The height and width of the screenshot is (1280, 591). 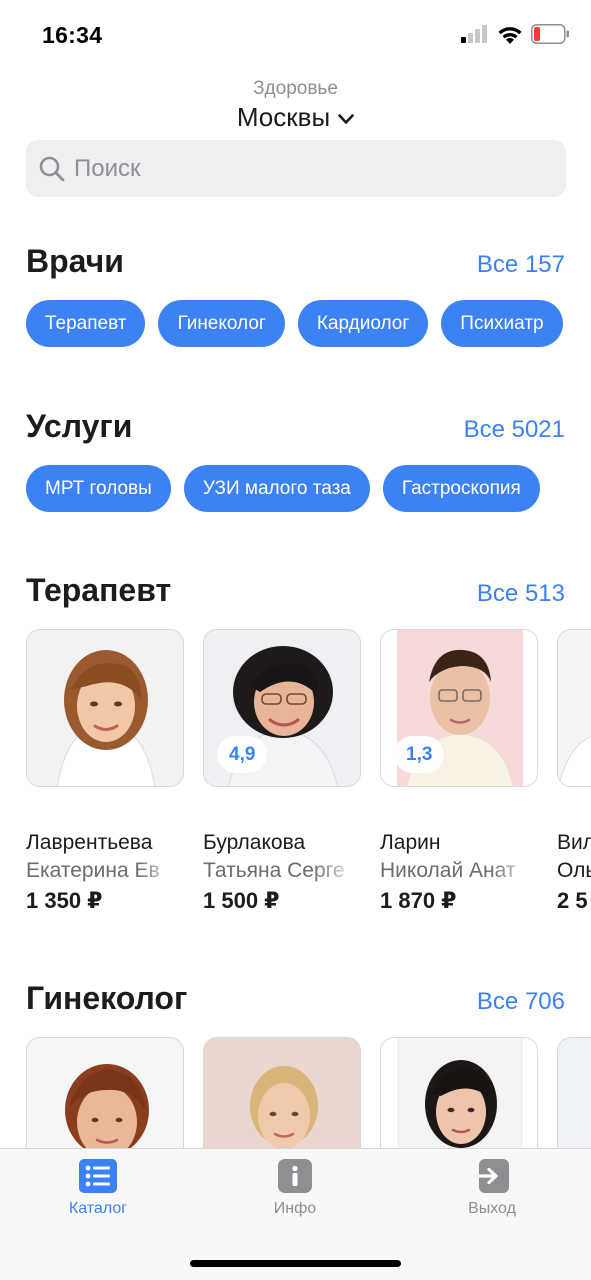 What do you see at coordinates (492, 1176) in the screenshot?
I see `logout-icon` at bounding box center [492, 1176].